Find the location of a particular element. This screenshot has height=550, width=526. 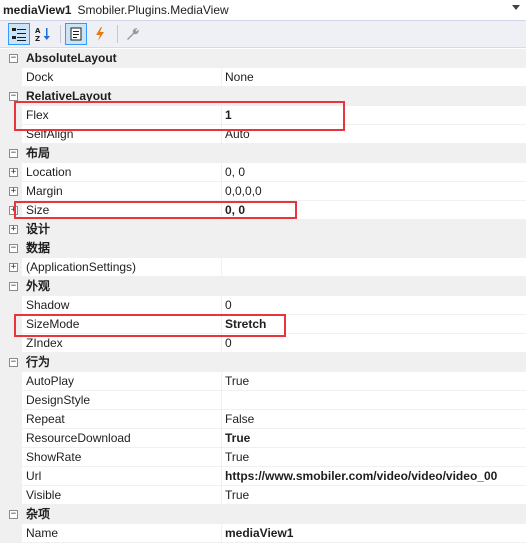

category-row: − 布局 is located at coordinates (263, 153).